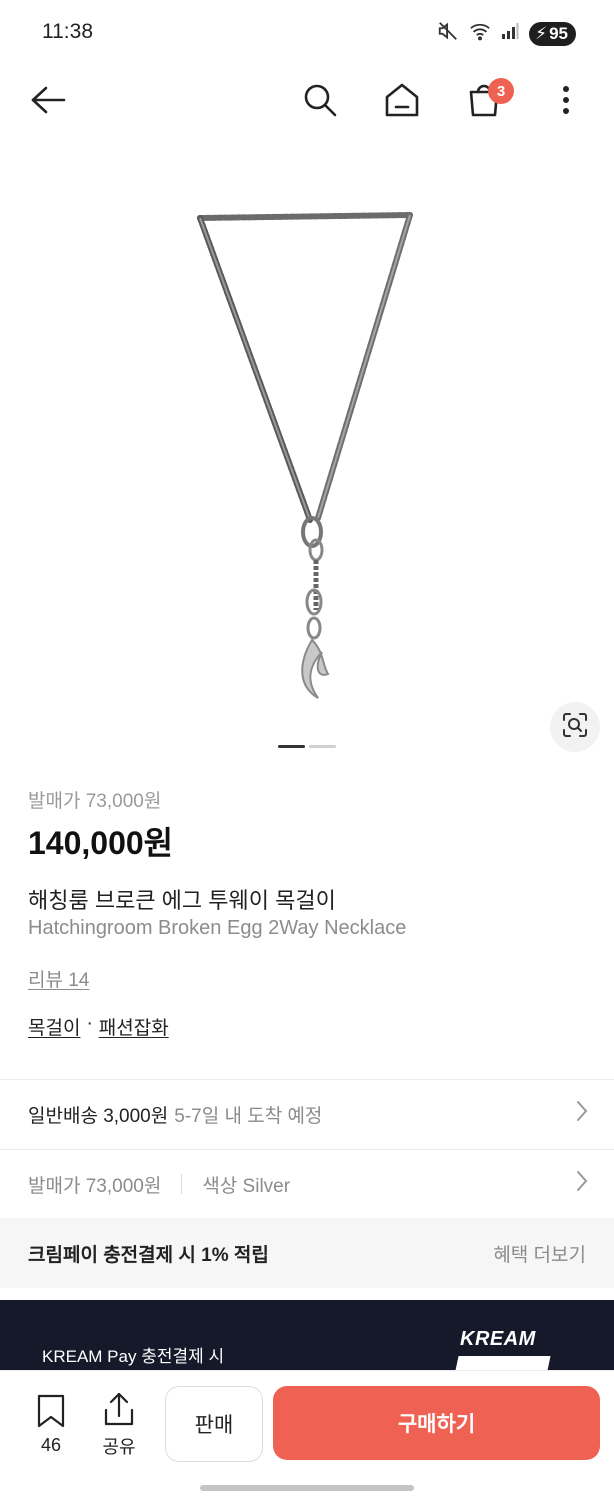  I want to click on more-vertical-icon, so click(566, 102).